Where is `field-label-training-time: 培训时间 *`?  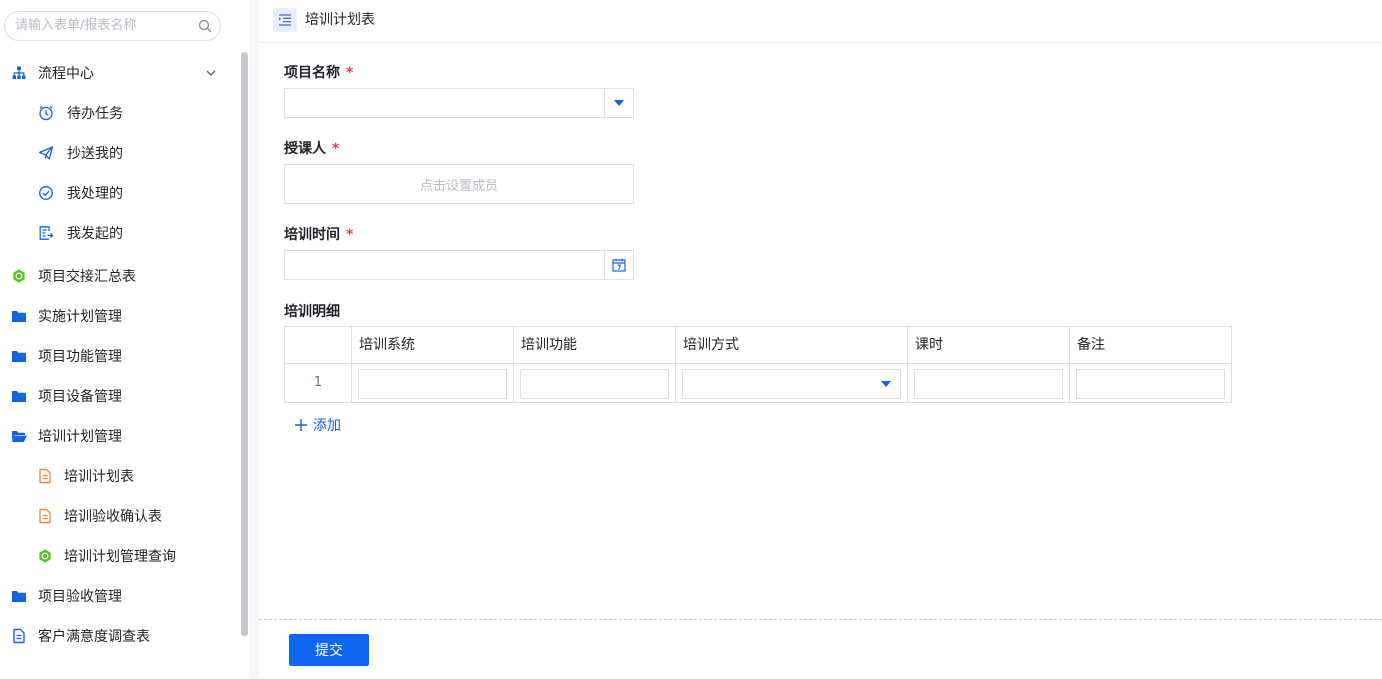 field-label-training-time: 培训时间 * is located at coordinates (319, 235).